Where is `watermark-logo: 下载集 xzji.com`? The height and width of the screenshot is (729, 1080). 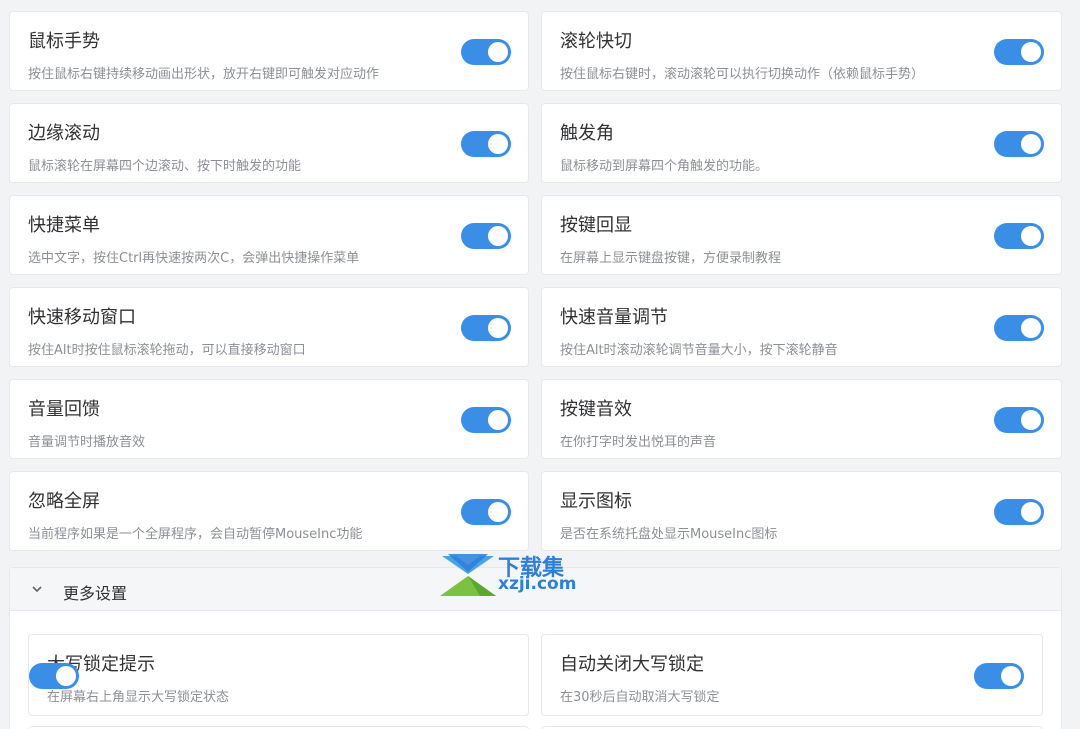 watermark-logo: 下载集 xzji.com is located at coordinates (520, 575).